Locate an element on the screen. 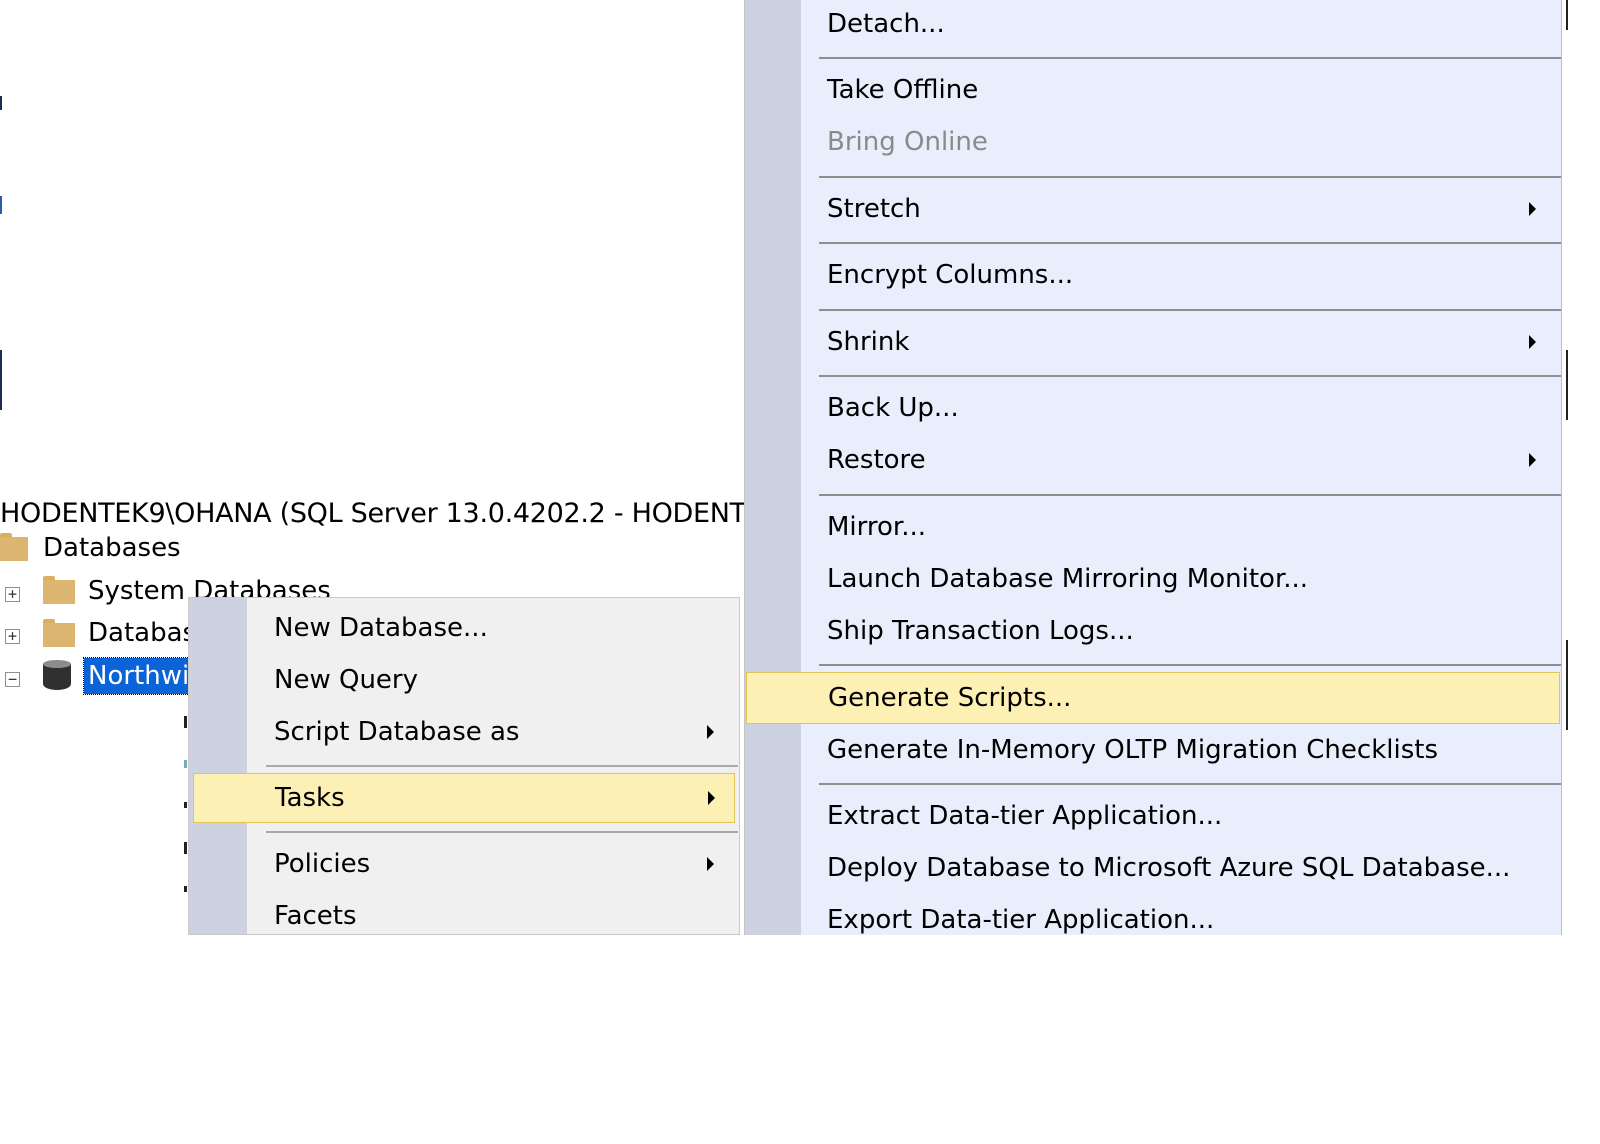 The image size is (1600, 1144). menu-item-label: Bring Online is located at coordinates (907, 142).